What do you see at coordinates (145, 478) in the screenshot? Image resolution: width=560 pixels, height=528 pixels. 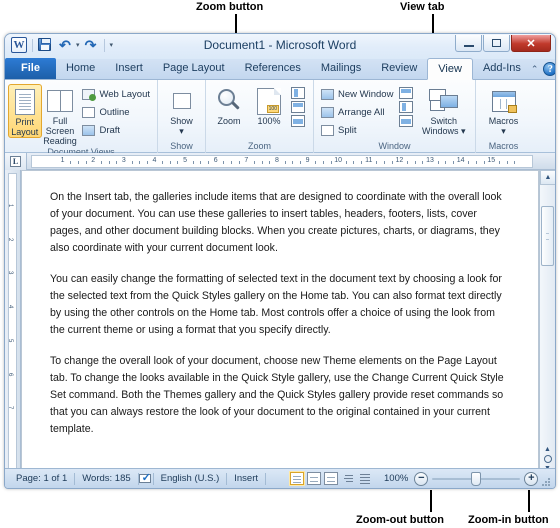 I see `proofing-errors-icon: ✓` at bounding box center [145, 478].